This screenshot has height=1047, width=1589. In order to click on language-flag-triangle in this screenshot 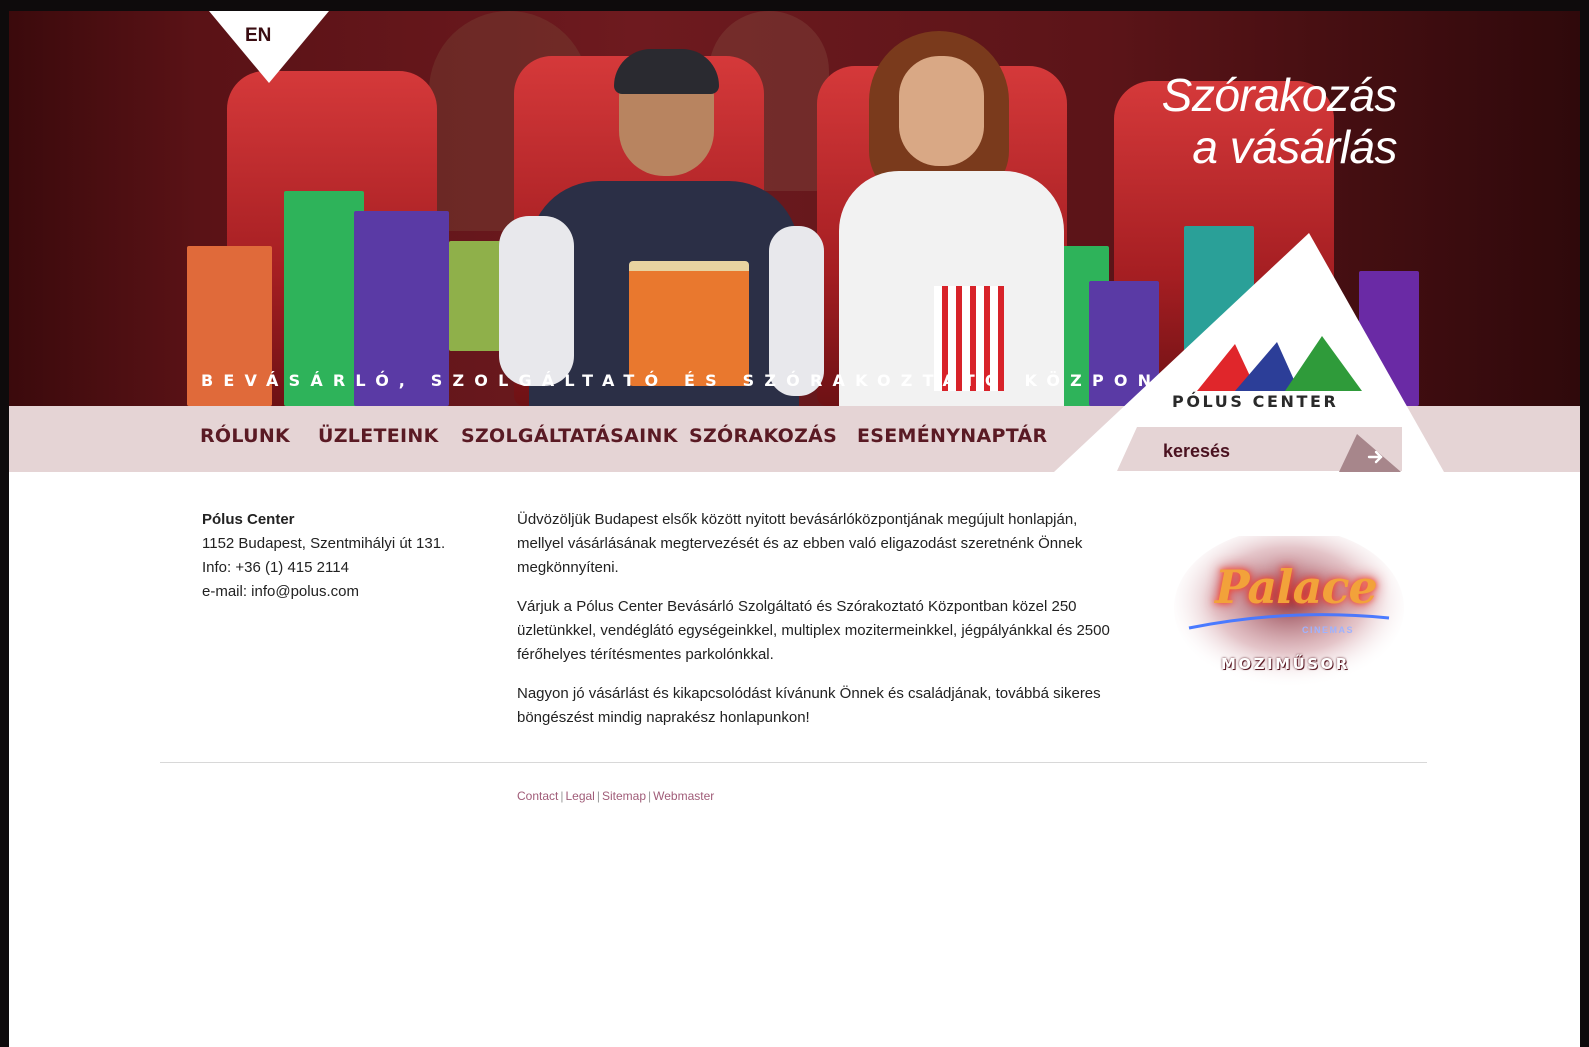, I will do `click(269, 47)`.